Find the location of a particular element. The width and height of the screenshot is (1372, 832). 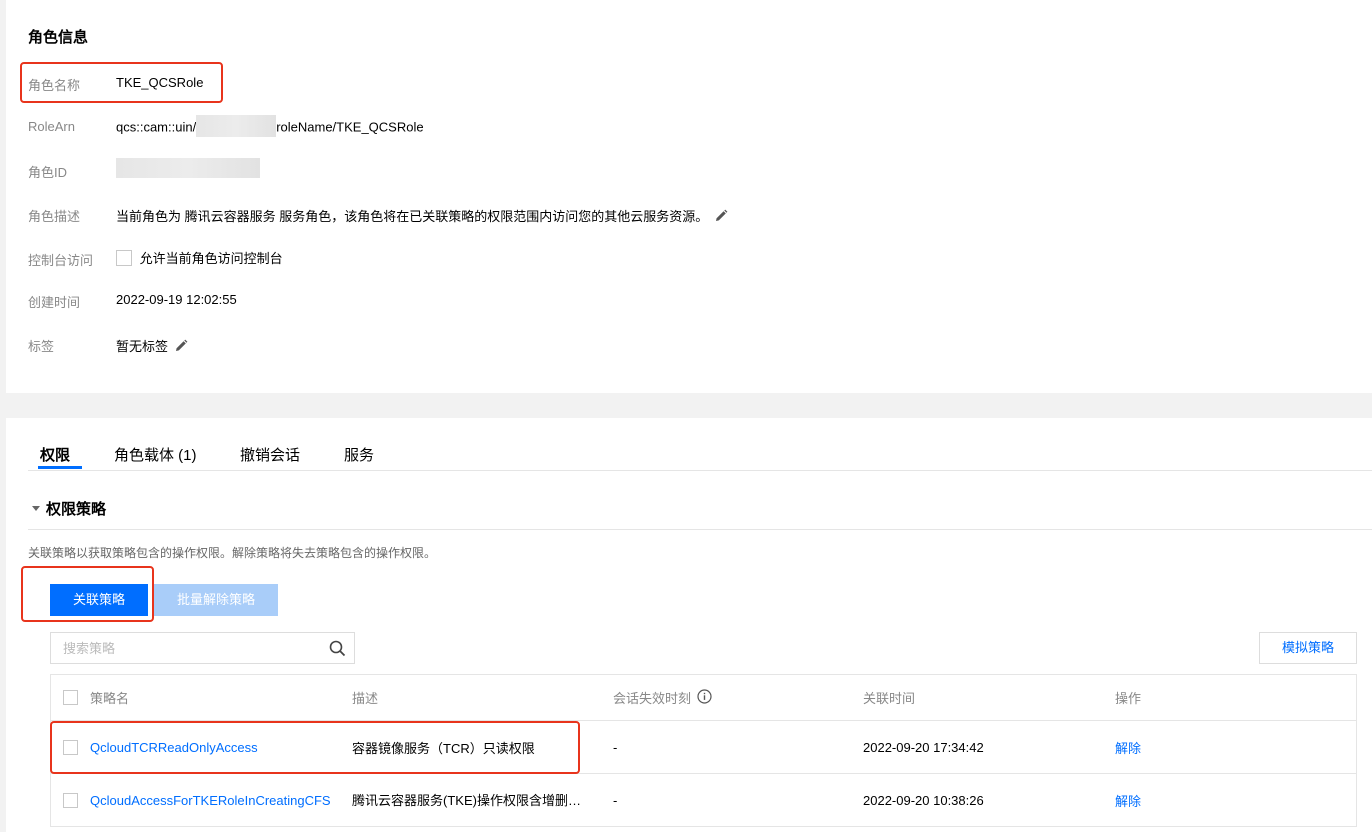

tab-revoke-session: 撤销会话 is located at coordinates (270, 454).